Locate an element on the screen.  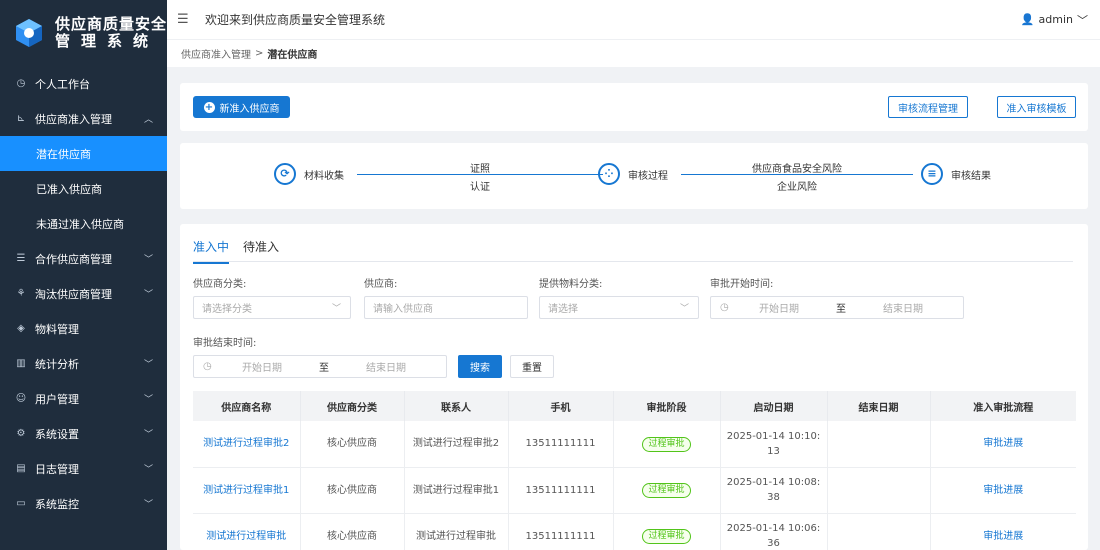
step-review-process: ⁘ 审核过程 is located at coordinates (633, 174).